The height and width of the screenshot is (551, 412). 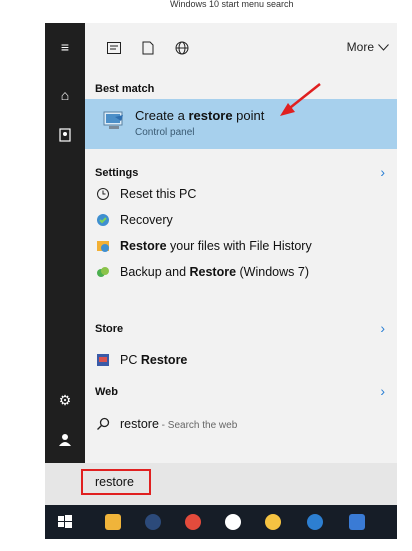 What do you see at coordinates (300, 99) in the screenshot?
I see `annotation-arrow` at bounding box center [300, 99].